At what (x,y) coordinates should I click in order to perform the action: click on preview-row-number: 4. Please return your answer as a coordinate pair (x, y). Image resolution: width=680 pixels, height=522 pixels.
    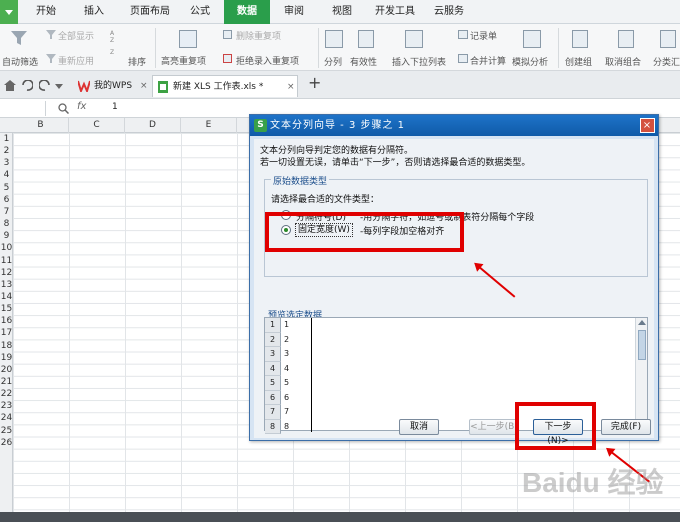
    Looking at the image, I should click on (273, 368).